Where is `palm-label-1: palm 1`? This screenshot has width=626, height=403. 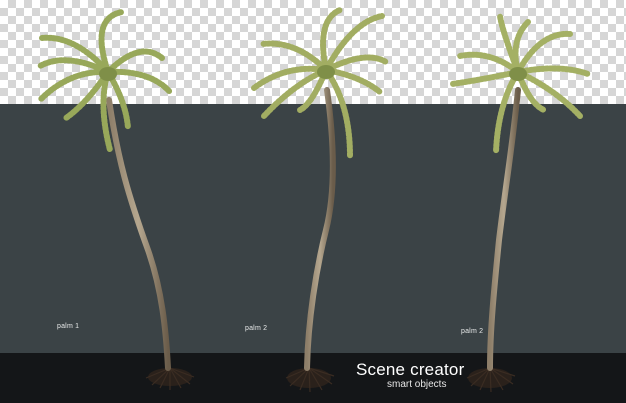
palm-label-1: palm 1 is located at coordinates (68, 326).